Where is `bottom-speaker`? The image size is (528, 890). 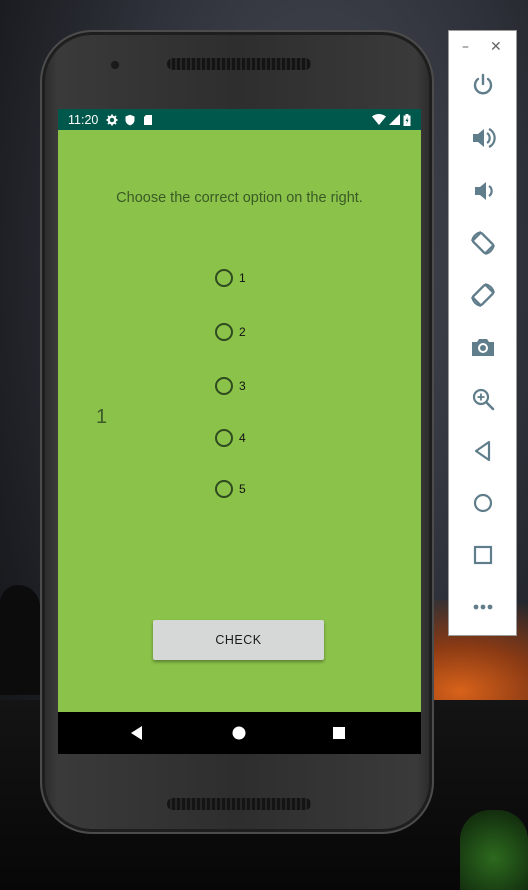 bottom-speaker is located at coordinates (239, 804).